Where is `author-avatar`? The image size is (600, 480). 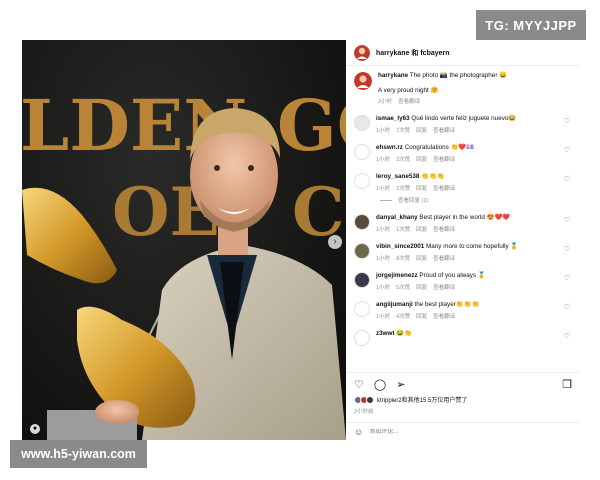 author-avatar is located at coordinates (362, 52).